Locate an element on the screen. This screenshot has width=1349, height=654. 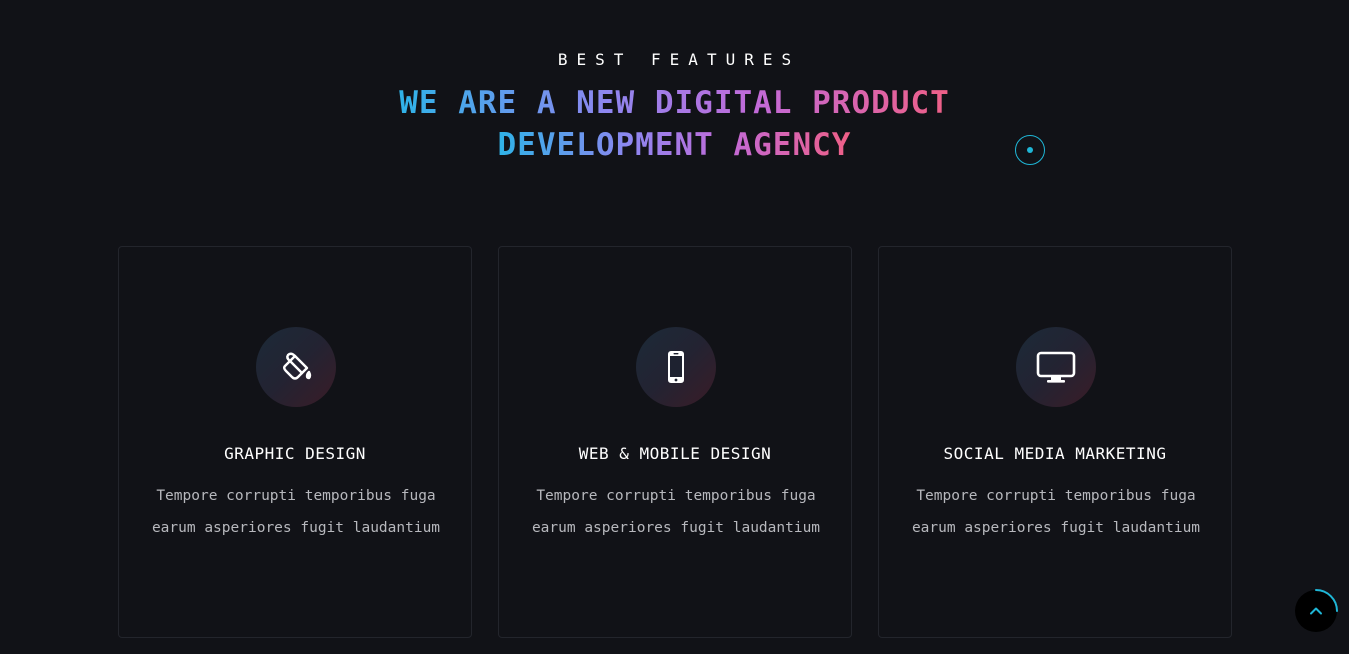
scroll-to-top-button is located at coordinates (1316, 610).